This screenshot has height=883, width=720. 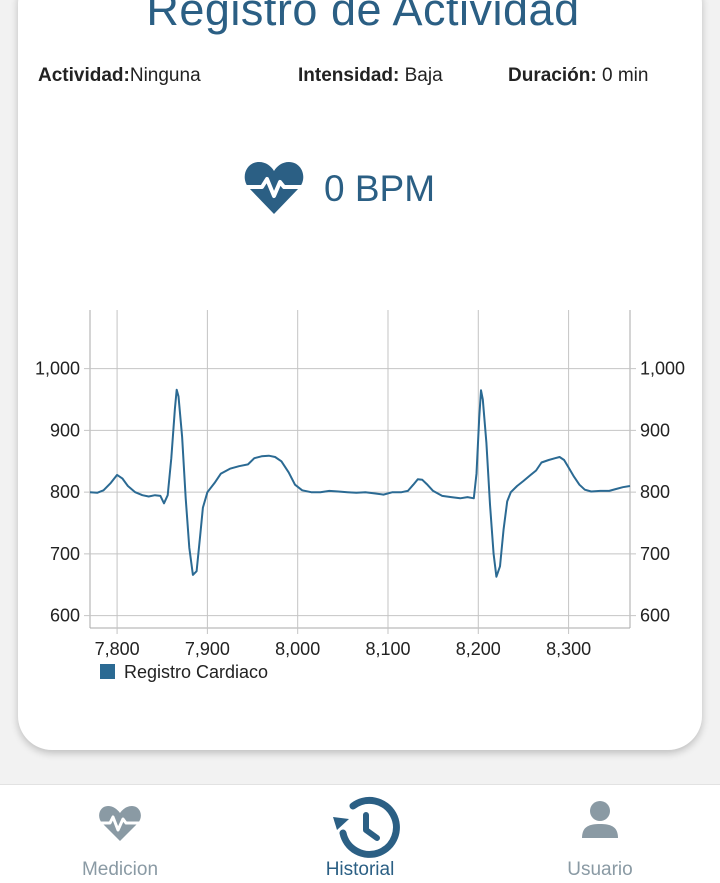 What do you see at coordinates (65, 554) in the screenshot?
I see `y-tick-label-left: 700` at bounding box center [65, 554].